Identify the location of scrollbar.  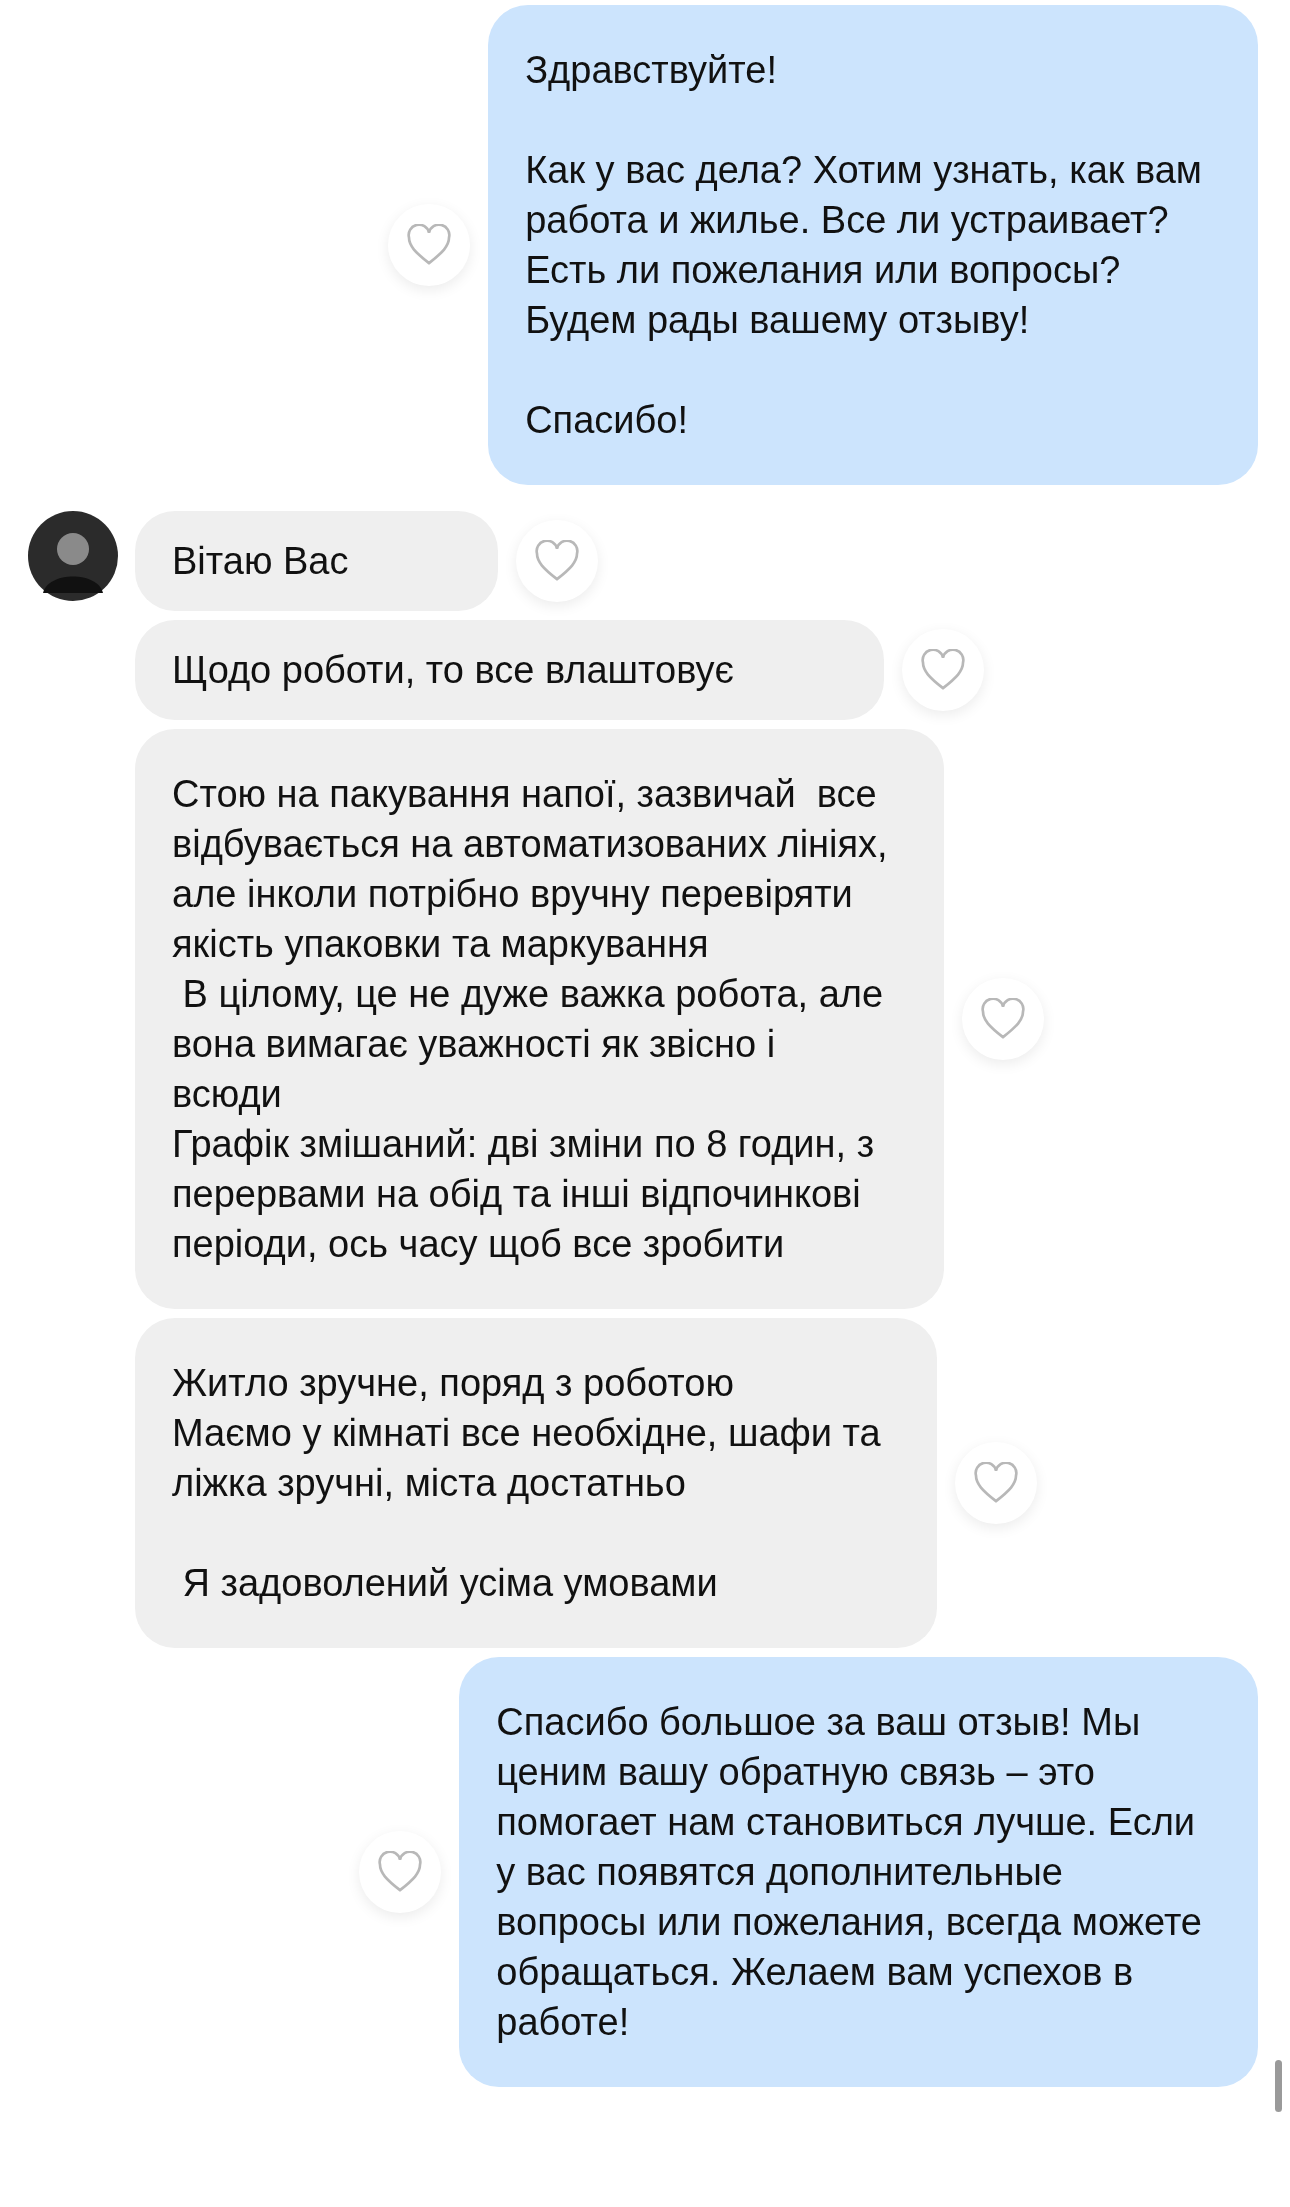
(1278, 2086).